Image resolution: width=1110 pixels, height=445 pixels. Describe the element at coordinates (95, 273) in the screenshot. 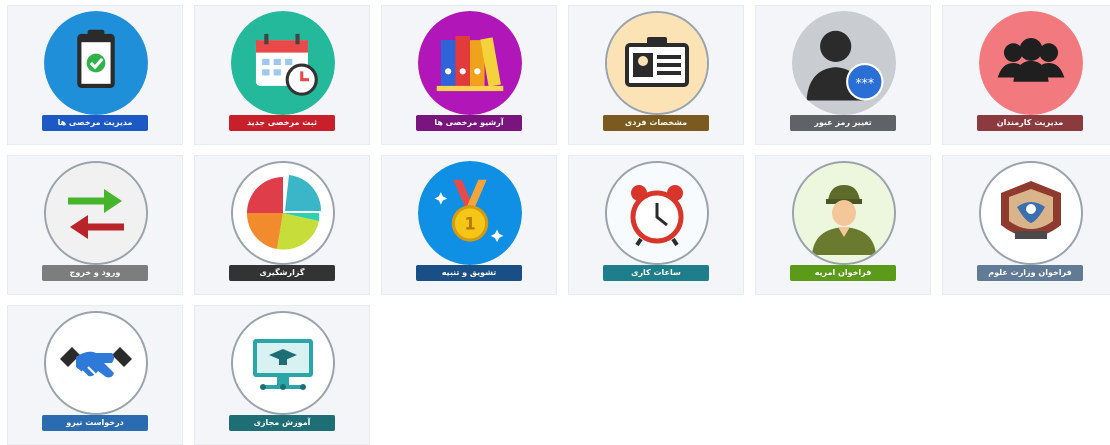

I see `tile-label: ورود و خروج` at that location.